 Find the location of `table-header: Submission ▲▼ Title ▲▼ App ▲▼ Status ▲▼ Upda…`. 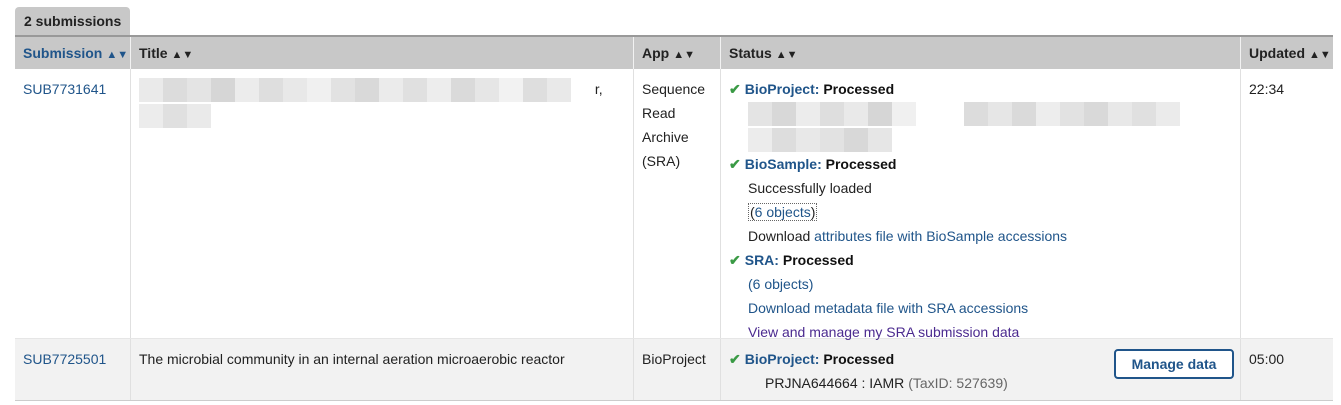

table-header: Submission ▲▼ Title ▲▼ App ▲▼ Status ▲▼ Upda… is located at coordinates (674, 52).